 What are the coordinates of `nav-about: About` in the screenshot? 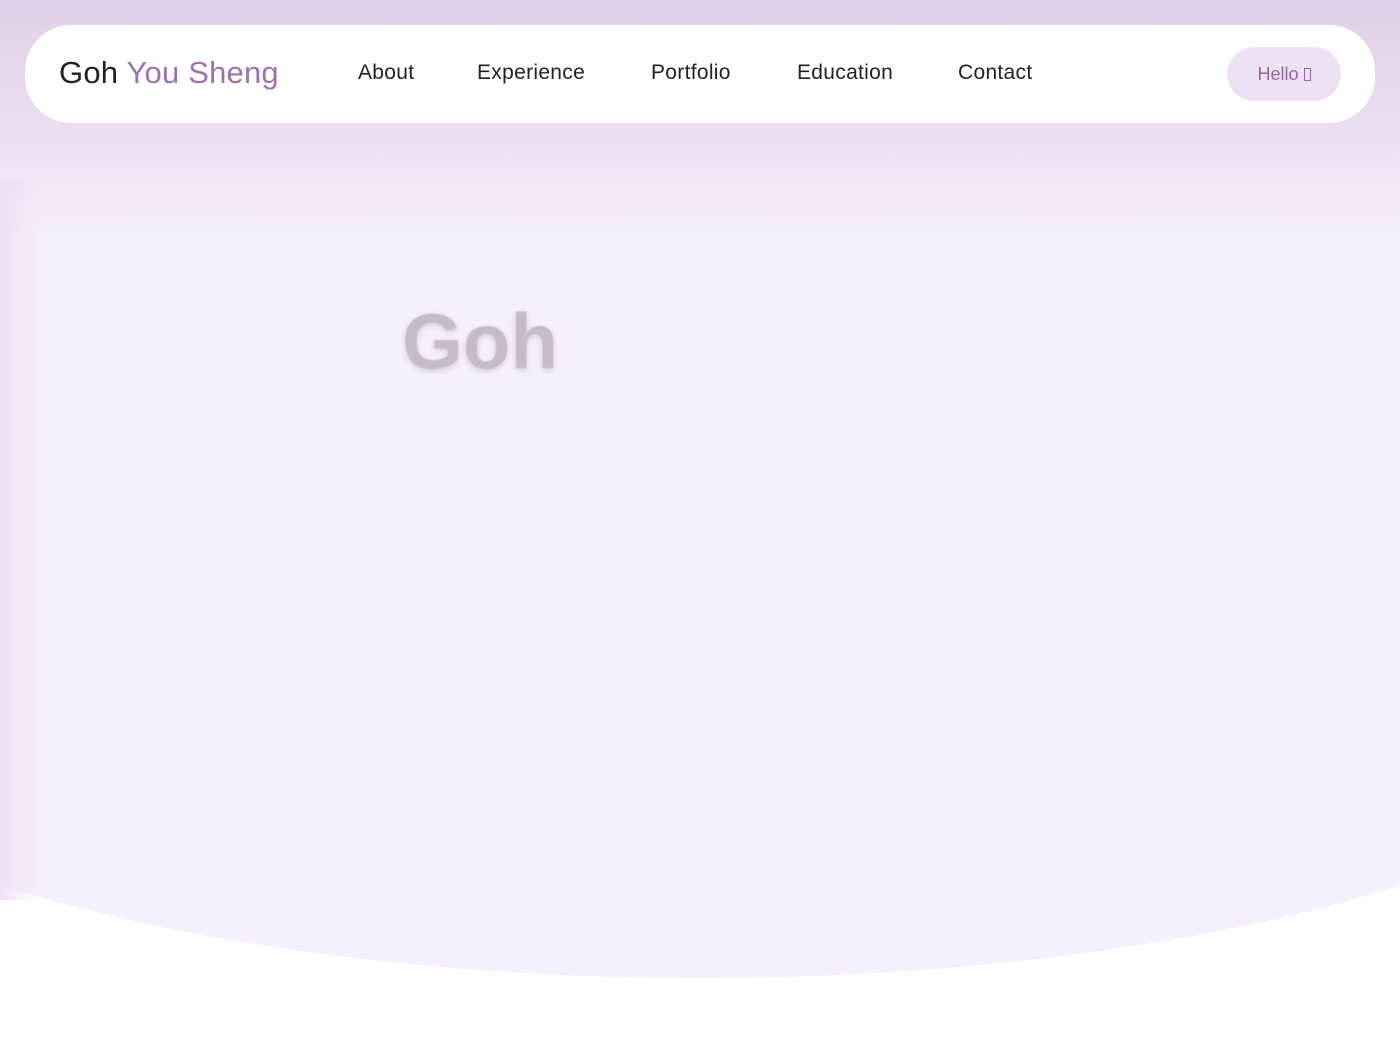 It's located at (386, 73).